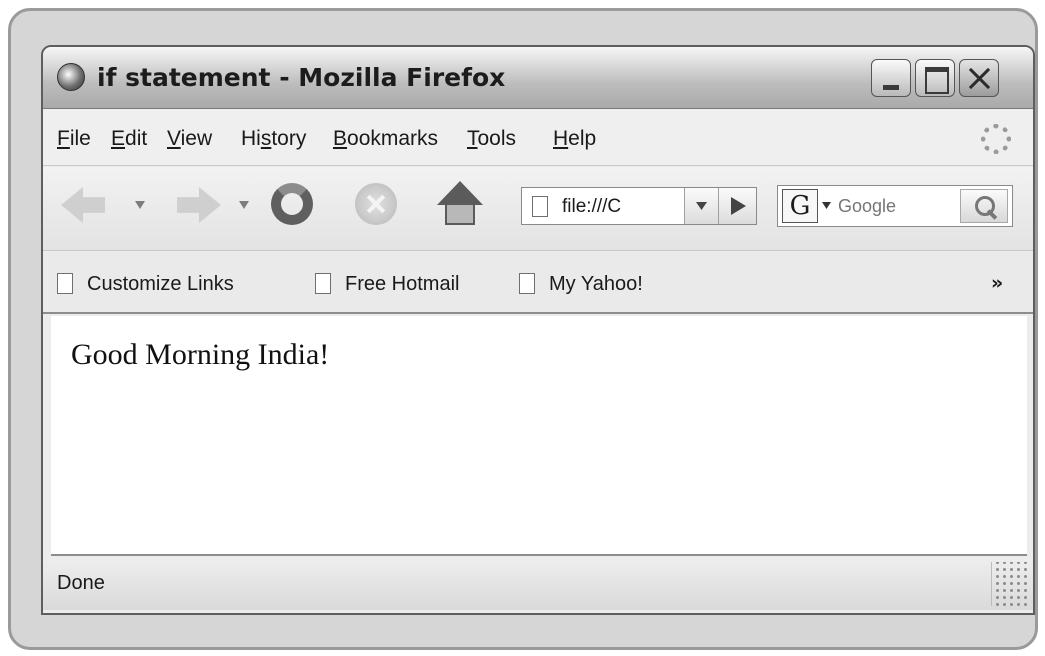 This screenshot has width=1045, height=656. Describe the element at coordinates (74, 139) in the screenshot. I see `menu-file: File` at that location.